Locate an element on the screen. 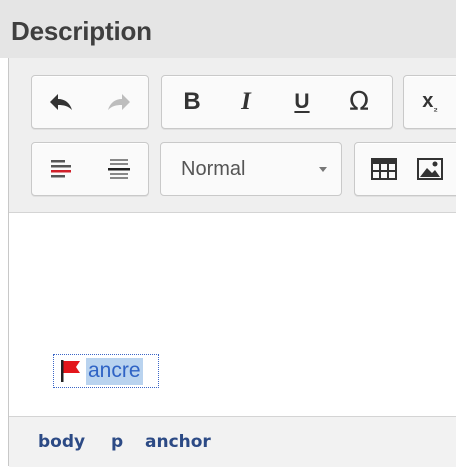 The width and height of the screenshot is (456, 467). special-char-button: Ω is located at coordinates (359, 102).